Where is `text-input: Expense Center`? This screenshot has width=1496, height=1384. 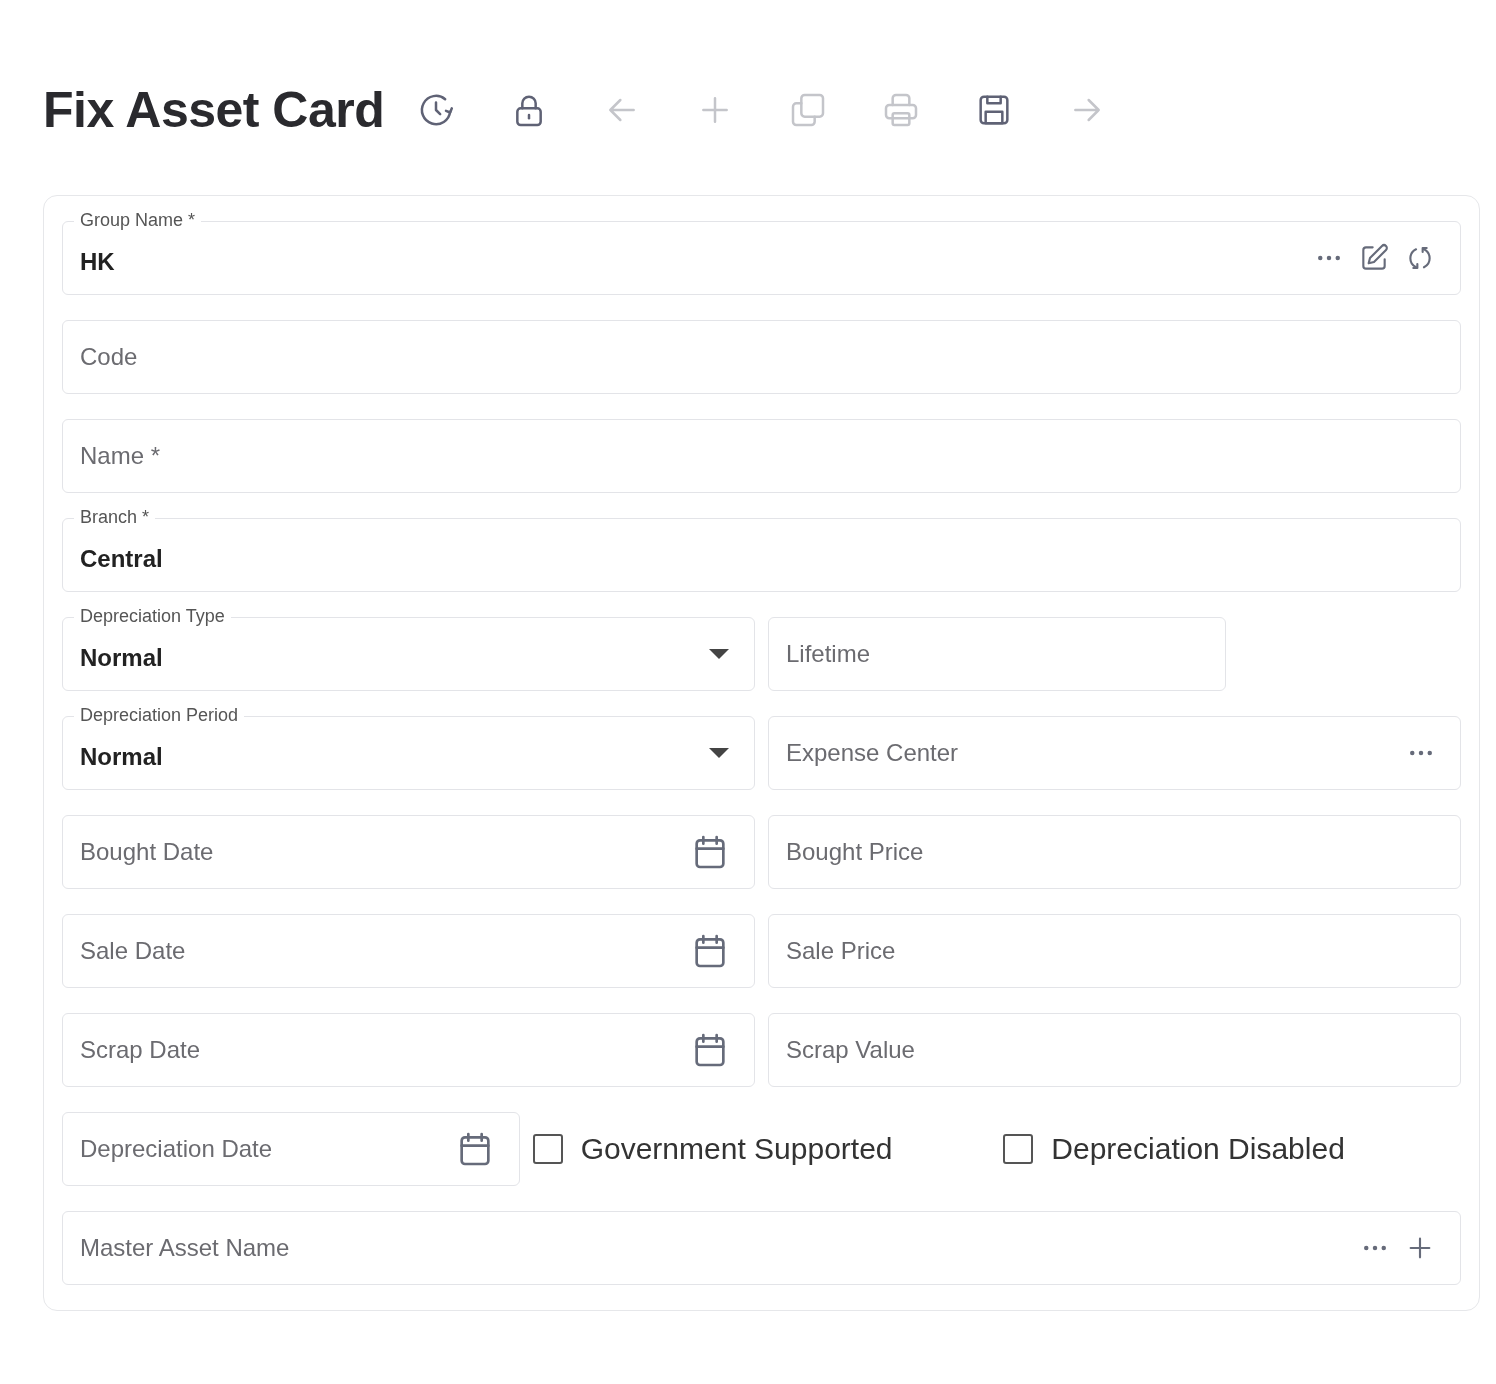 text-input: Expense Center is located at coordinates (1089, 753).